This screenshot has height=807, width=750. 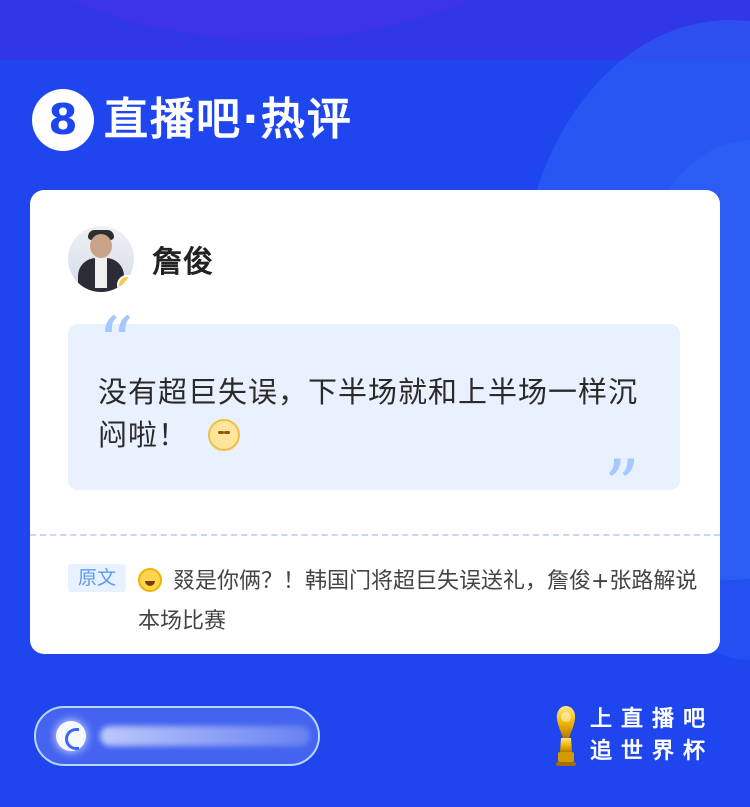 What do you see at coordinates (150, 580) in the screenshot?
I see `laughing-emoji-icon` at bounding box center [150, 580].